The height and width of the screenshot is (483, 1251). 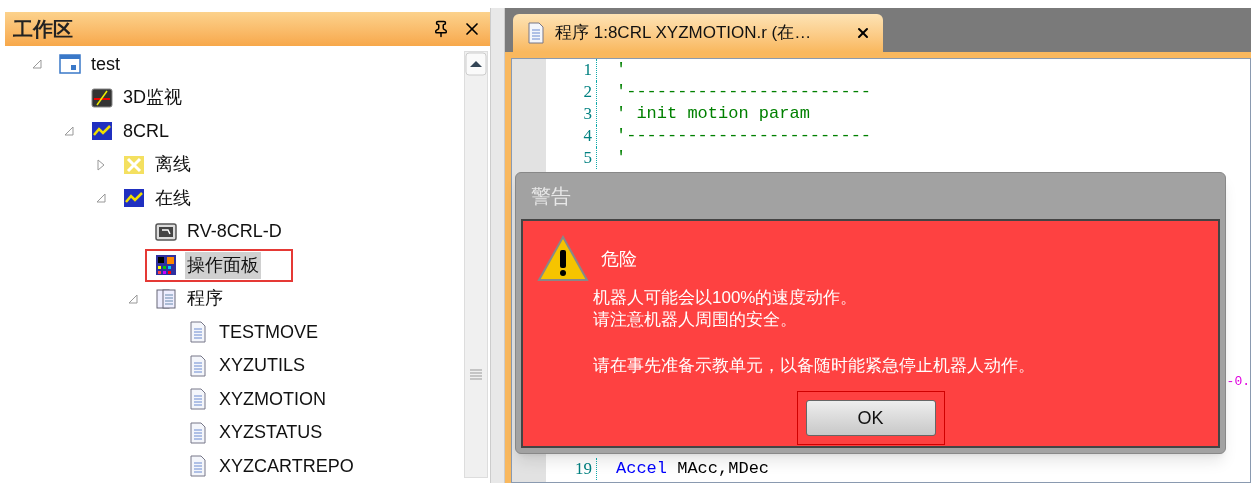 I want to click on line-number: 3, so click(x=587, y=114).